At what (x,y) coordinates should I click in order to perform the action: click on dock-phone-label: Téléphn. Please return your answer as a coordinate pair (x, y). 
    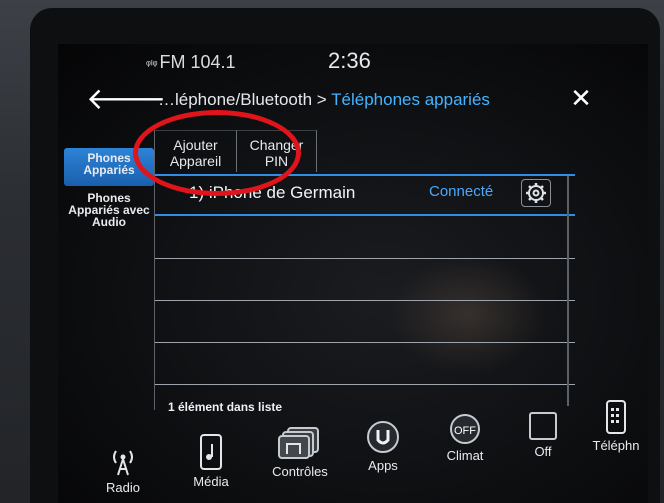
    Looking at the image, I should click on (616, 445).